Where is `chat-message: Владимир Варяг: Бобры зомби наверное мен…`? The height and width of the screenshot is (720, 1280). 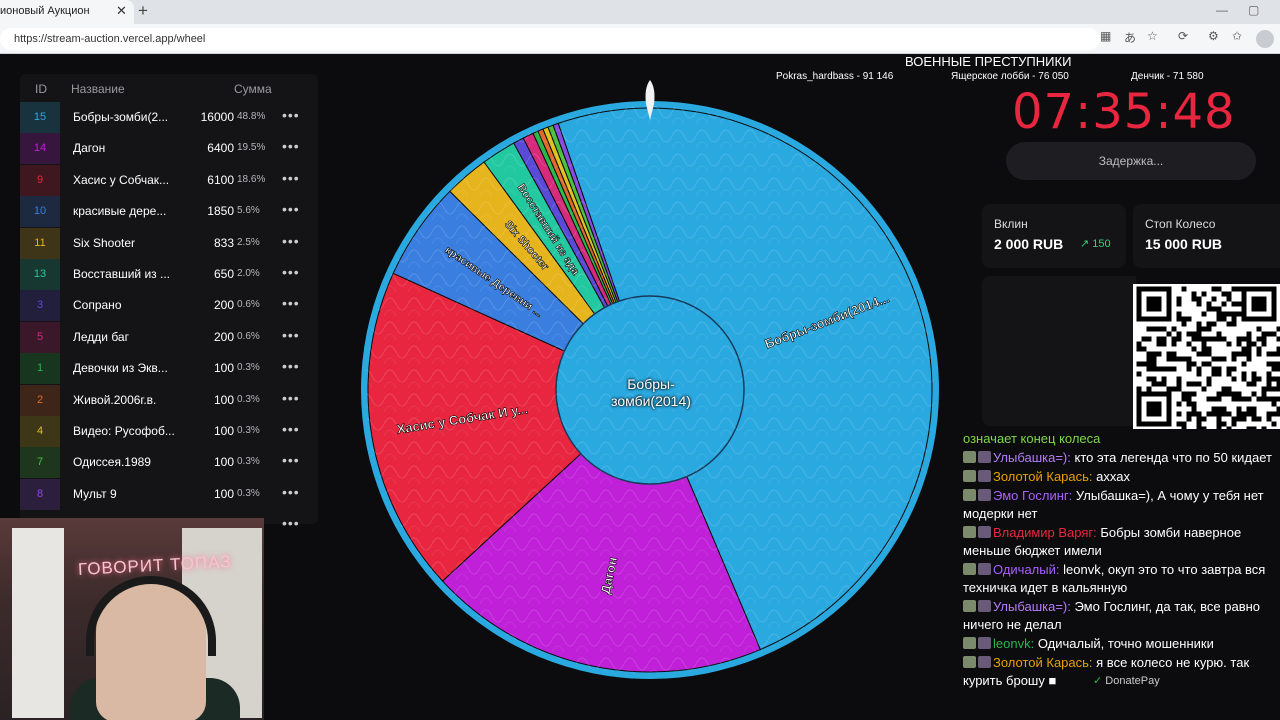
chat-message: Владимир Варяг: Бобры зомби наверное мен… is located at coordinates (1102, 541).